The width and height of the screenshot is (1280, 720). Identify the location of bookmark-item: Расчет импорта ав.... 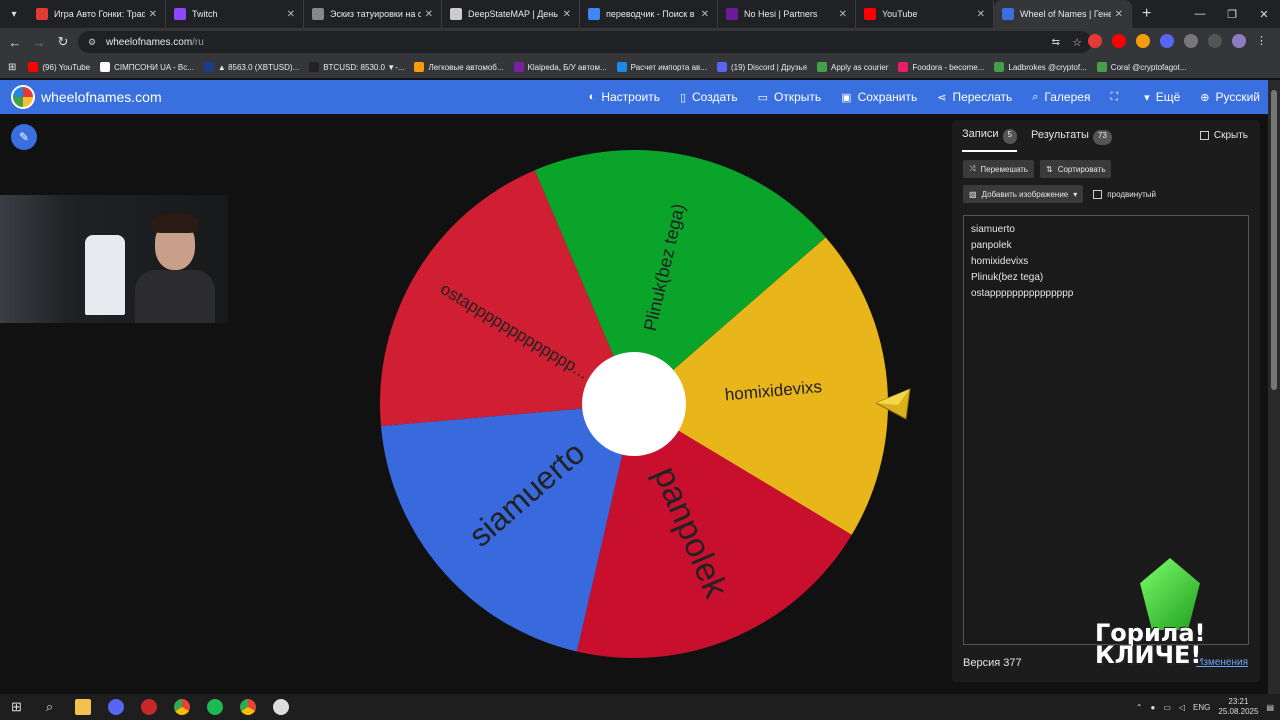
(661, 67).